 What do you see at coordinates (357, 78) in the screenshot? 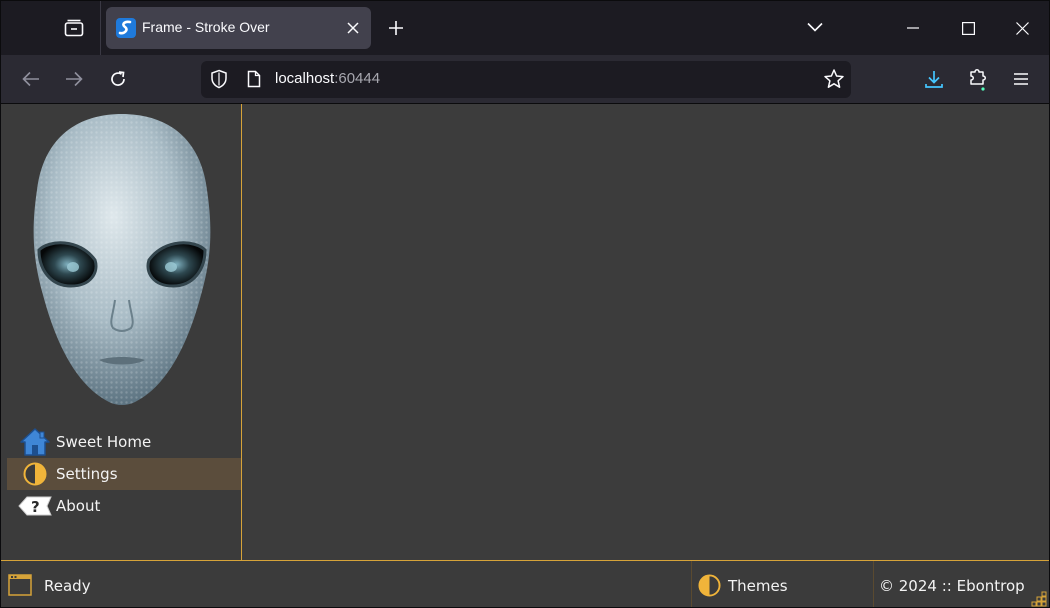
I see `url-port: :60444` at bounding box center [357, 78].